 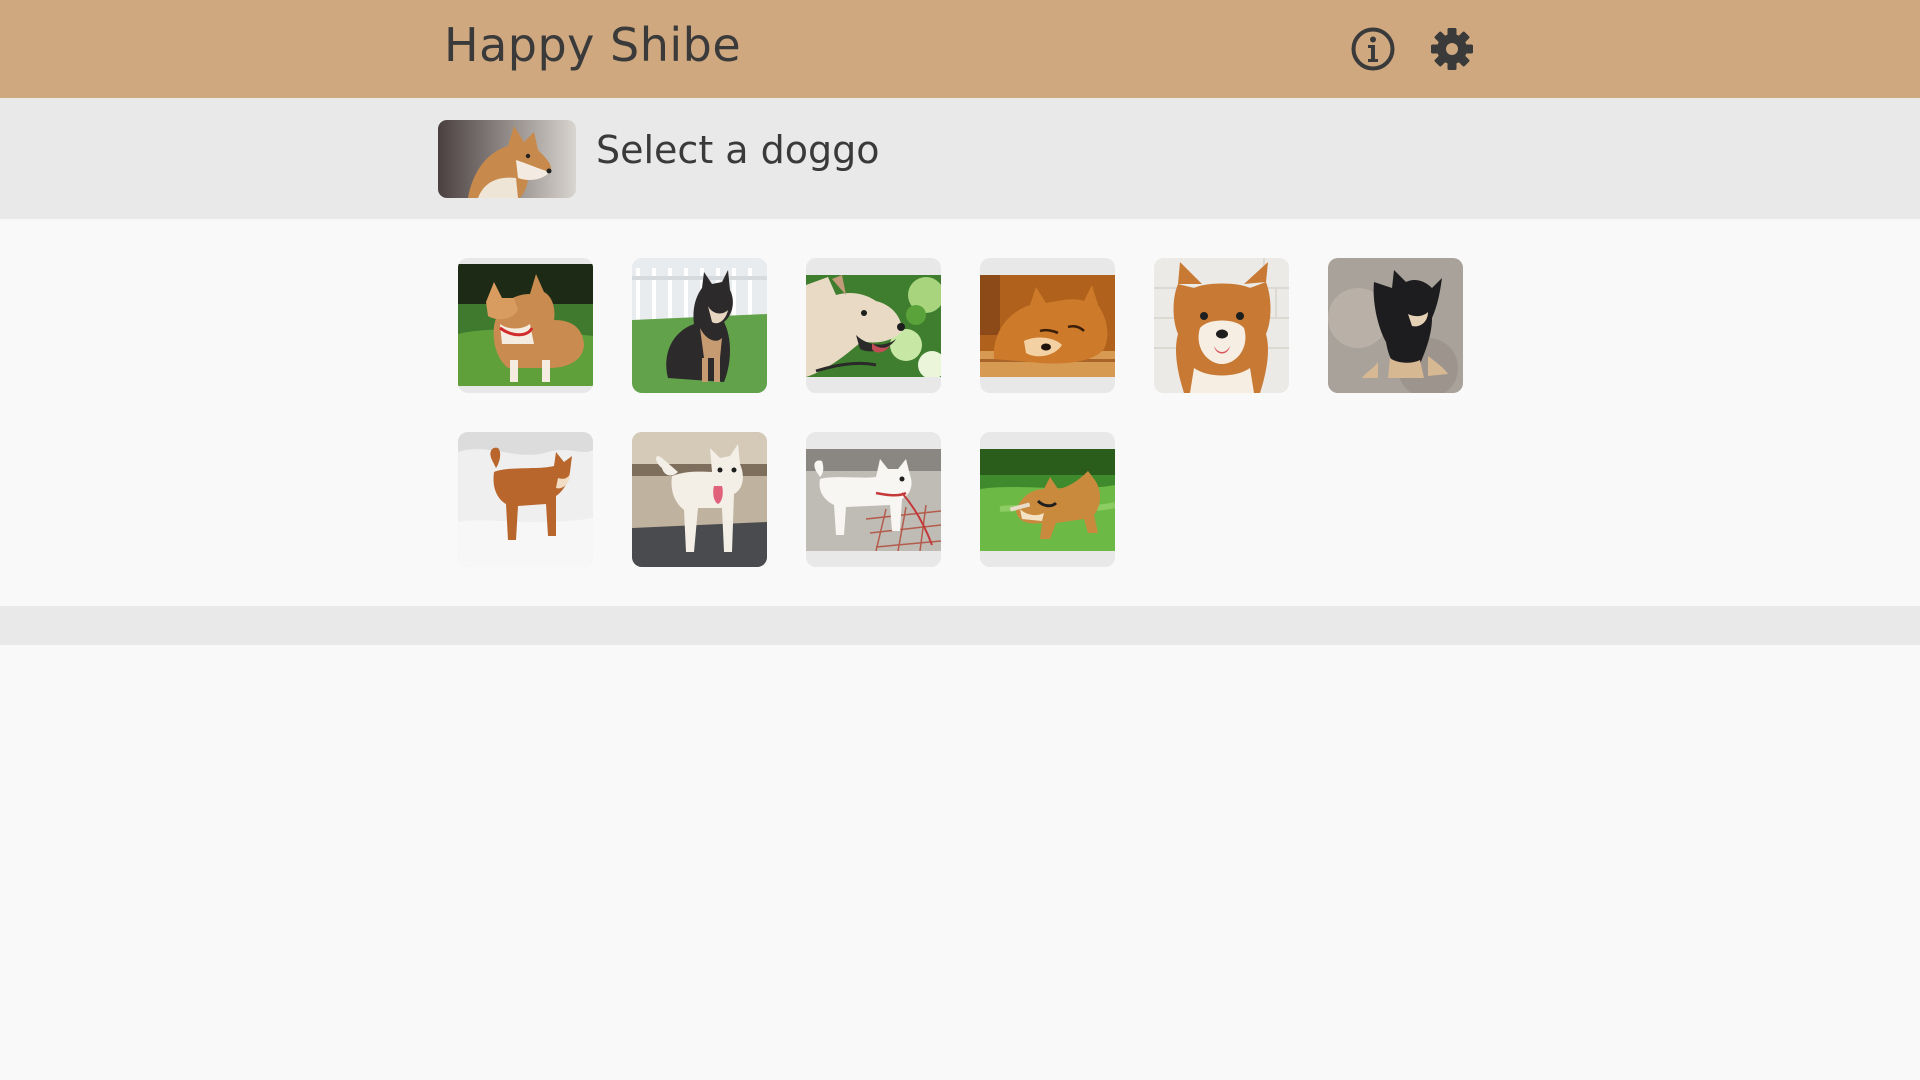 I want to click on selection-bar, so click(x=960, y=158).